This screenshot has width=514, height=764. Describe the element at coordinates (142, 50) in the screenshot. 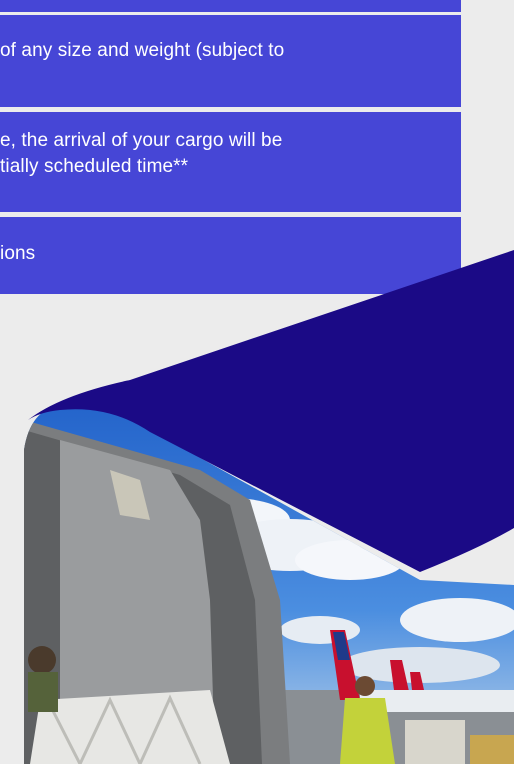

I see `benefit-text: of any size and weight (subject to` at that location.